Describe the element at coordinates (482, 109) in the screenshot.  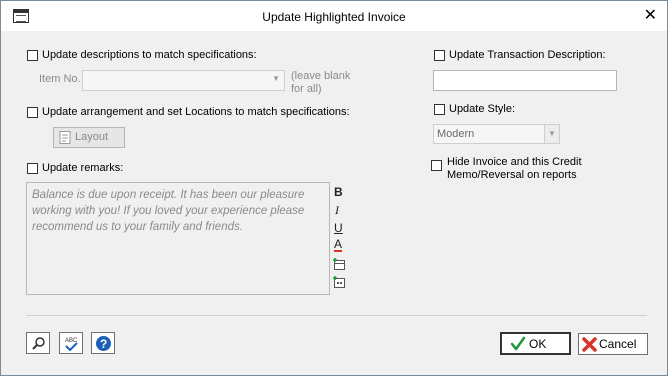
I see `update-style-label: Update Style:` at that location.